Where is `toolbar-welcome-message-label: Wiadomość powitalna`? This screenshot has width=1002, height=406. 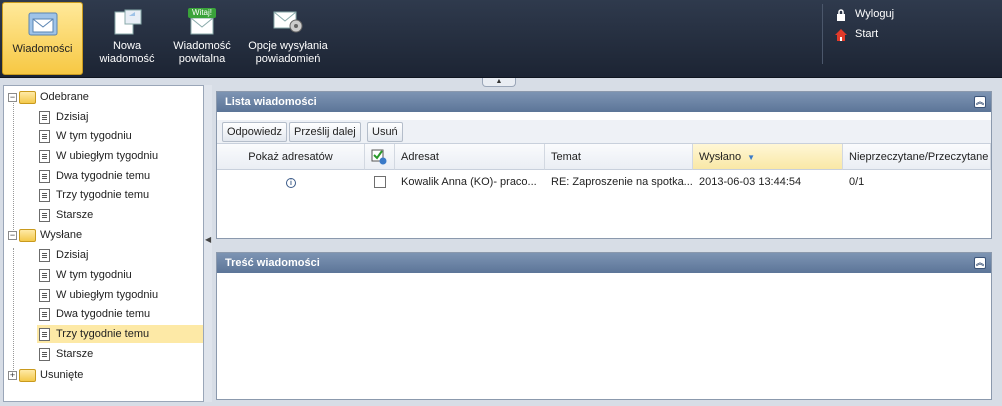 toolbar-welcome-message-label: Wiadomość powitalna is located at coordinates (202, 52).